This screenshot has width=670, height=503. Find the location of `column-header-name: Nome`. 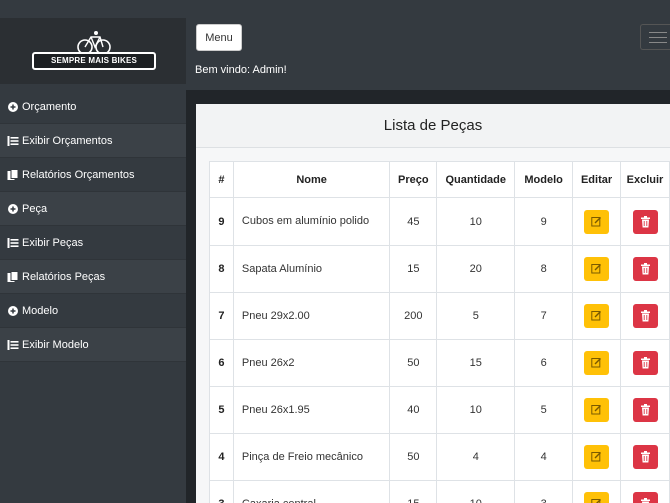

column-header-name: Nome is located at coordinates (311, 179).